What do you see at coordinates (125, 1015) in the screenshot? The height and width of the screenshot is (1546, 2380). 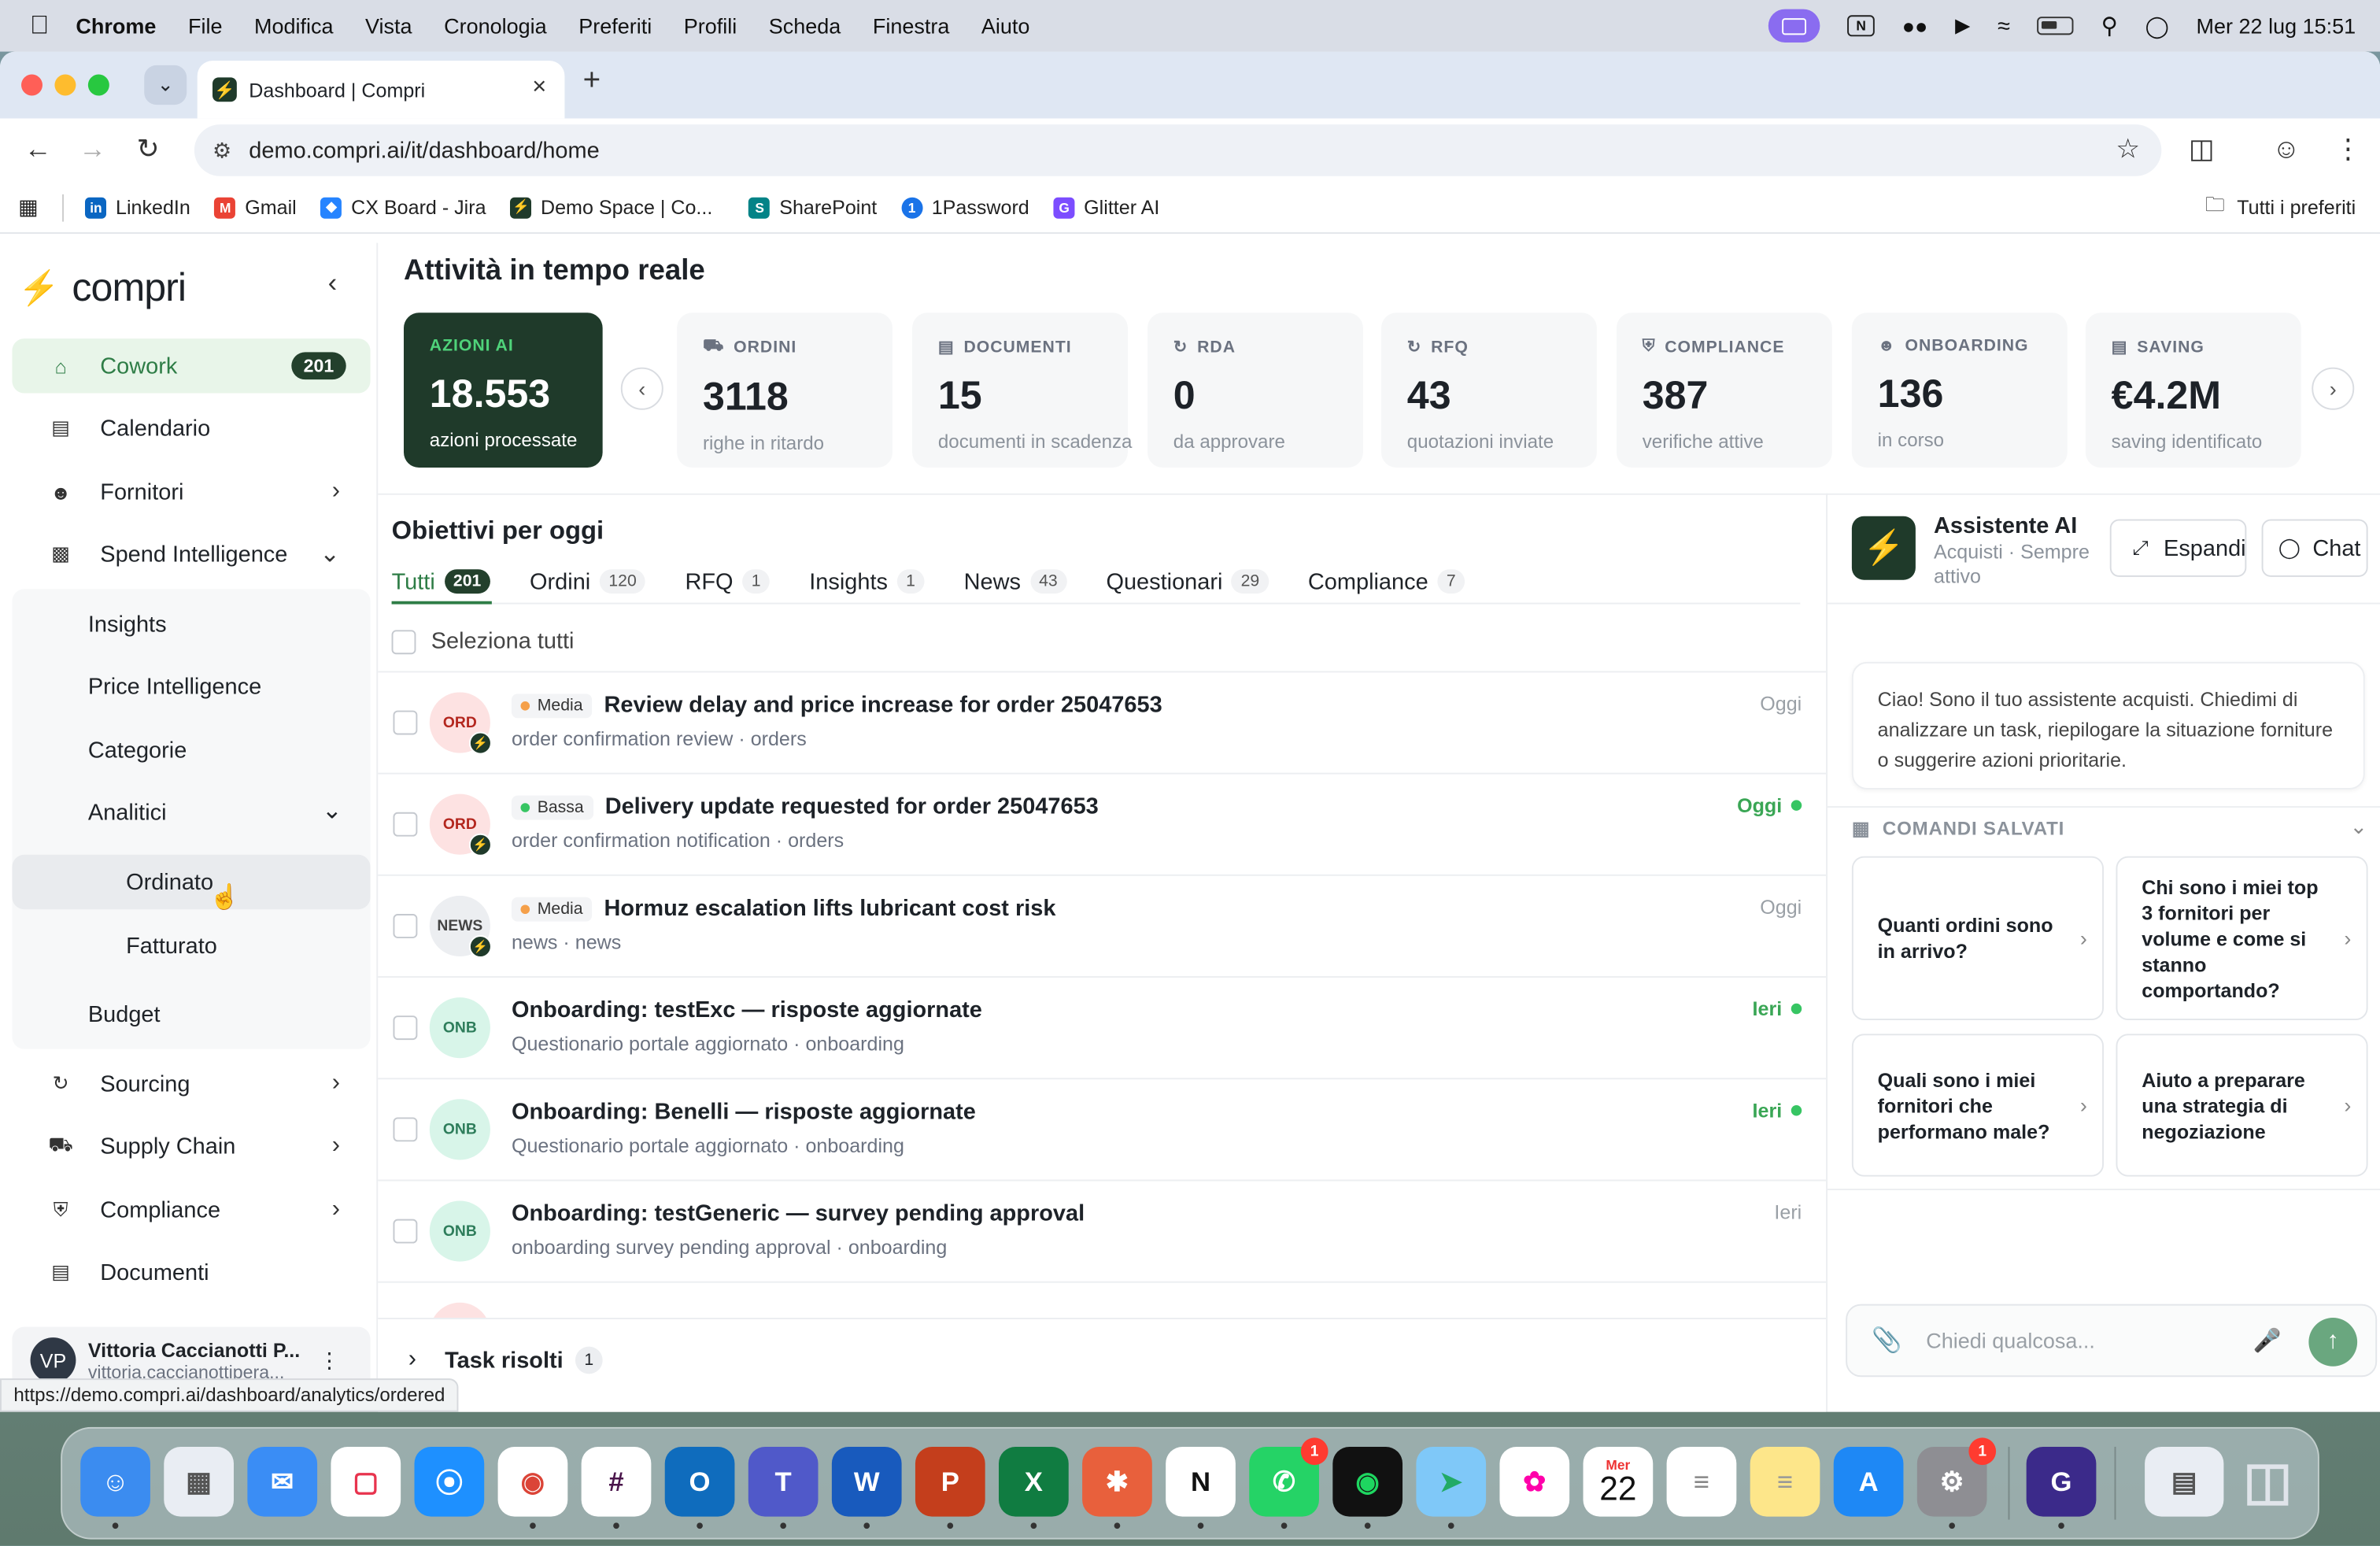 I see `sidebar-item-budget: Budget` at bounding box center [125, 1015].